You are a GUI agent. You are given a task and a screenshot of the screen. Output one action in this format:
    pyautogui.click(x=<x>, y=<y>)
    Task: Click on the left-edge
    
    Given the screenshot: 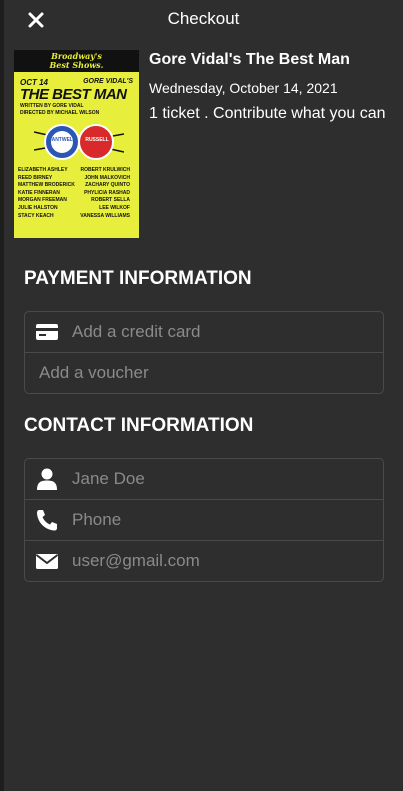 What is the action you would take?
    pyautogui.click(x=2, y=395)
    